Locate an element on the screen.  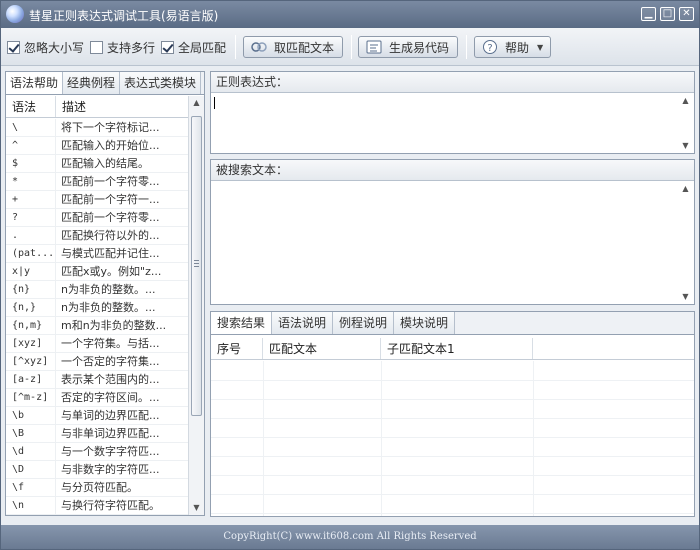
results-tab-bar: 搜索结果 语法说明 例程说明 模块说明 is located at coordinates (452, 323).